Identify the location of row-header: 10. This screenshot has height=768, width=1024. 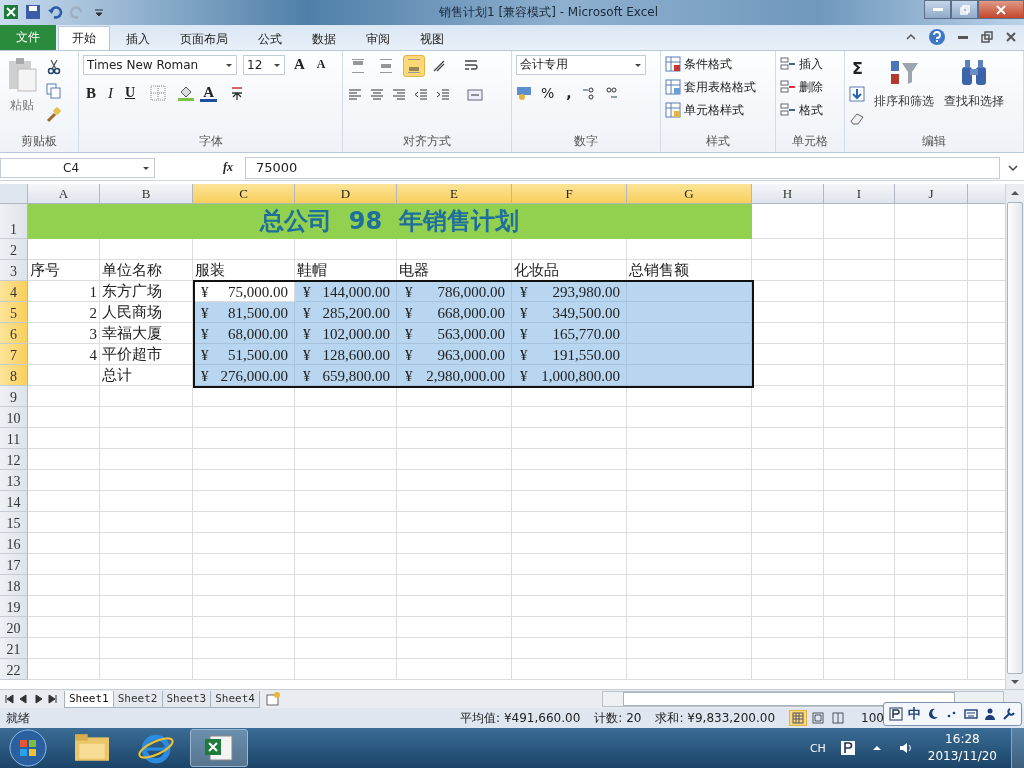
(14, 417).